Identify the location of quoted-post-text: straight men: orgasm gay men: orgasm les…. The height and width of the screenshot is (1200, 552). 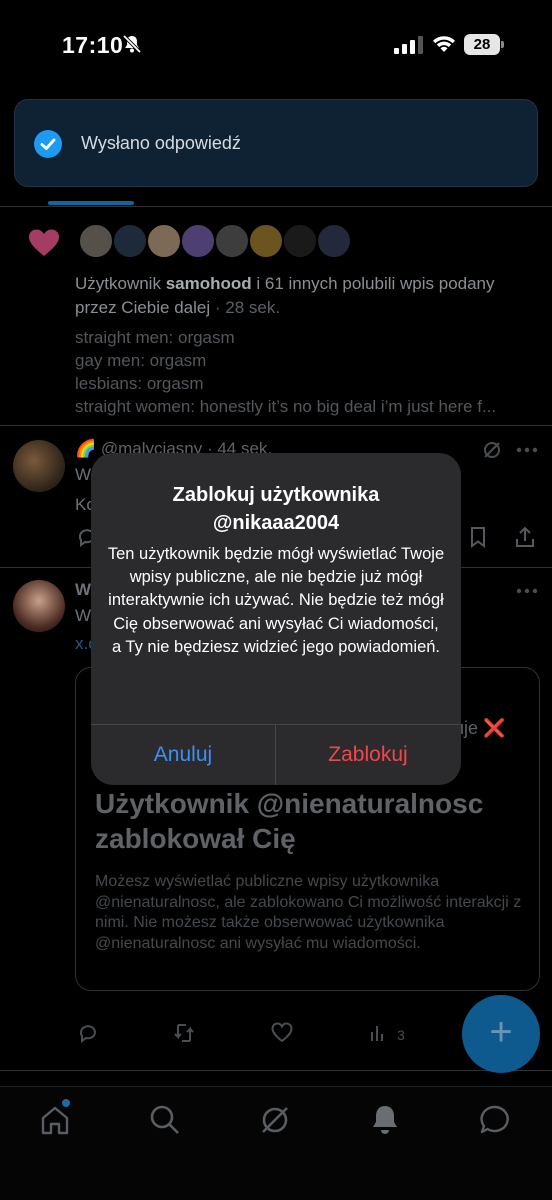
(305, 372).